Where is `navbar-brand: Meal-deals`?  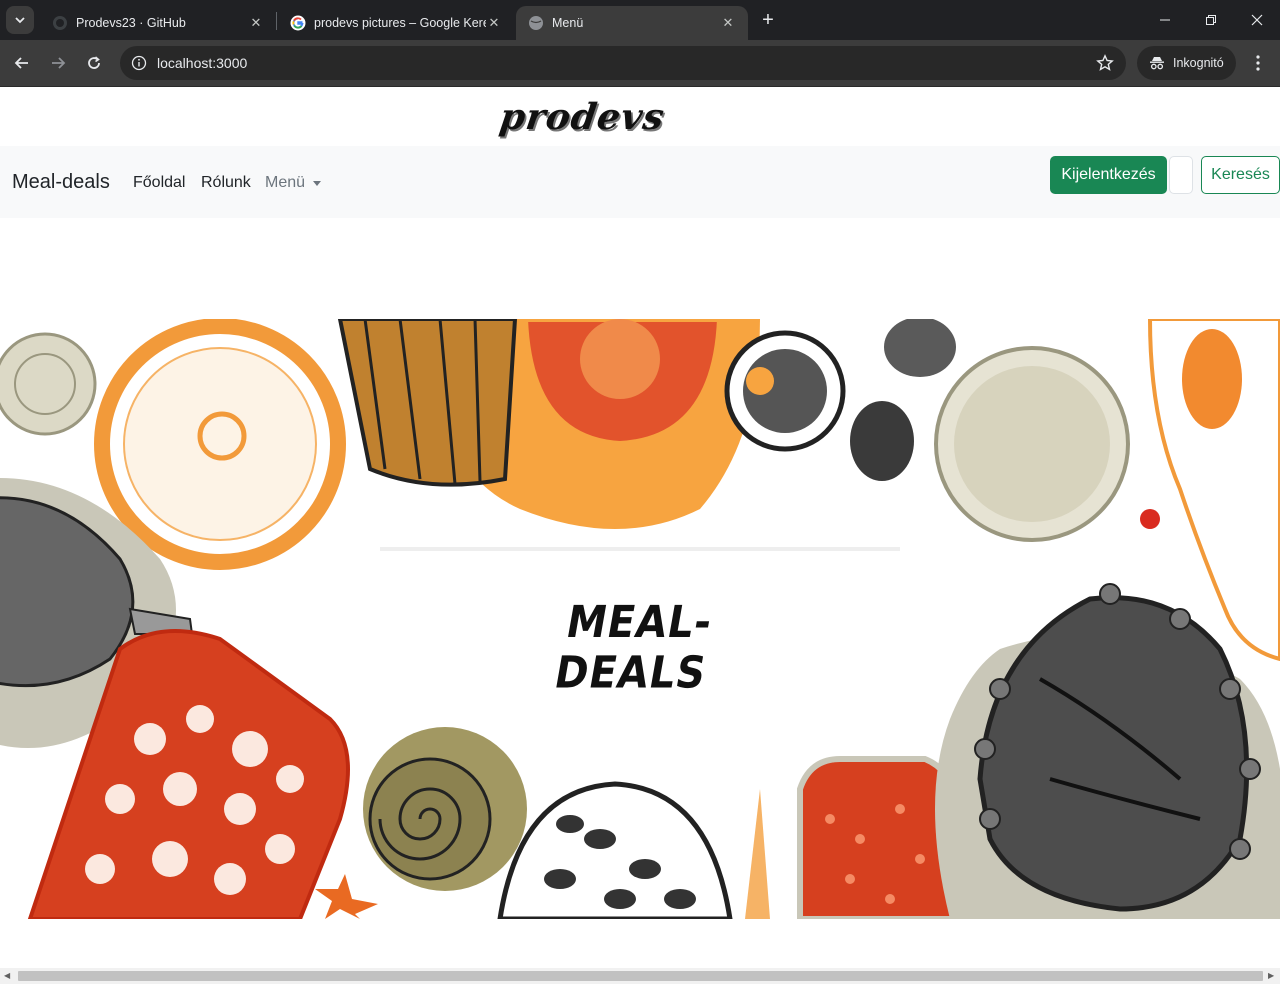
navbar-brand: Meal-deals is located at coordinates (61, 182).